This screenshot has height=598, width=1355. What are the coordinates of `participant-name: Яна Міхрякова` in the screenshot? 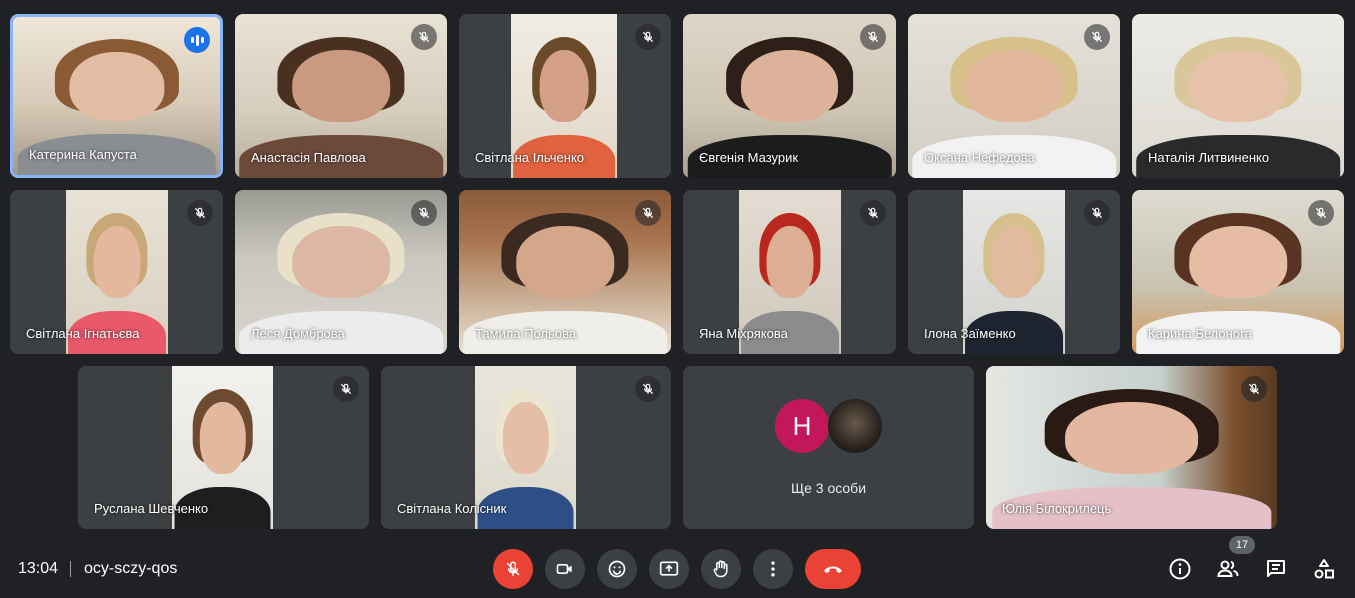 It's located at (743, 333).